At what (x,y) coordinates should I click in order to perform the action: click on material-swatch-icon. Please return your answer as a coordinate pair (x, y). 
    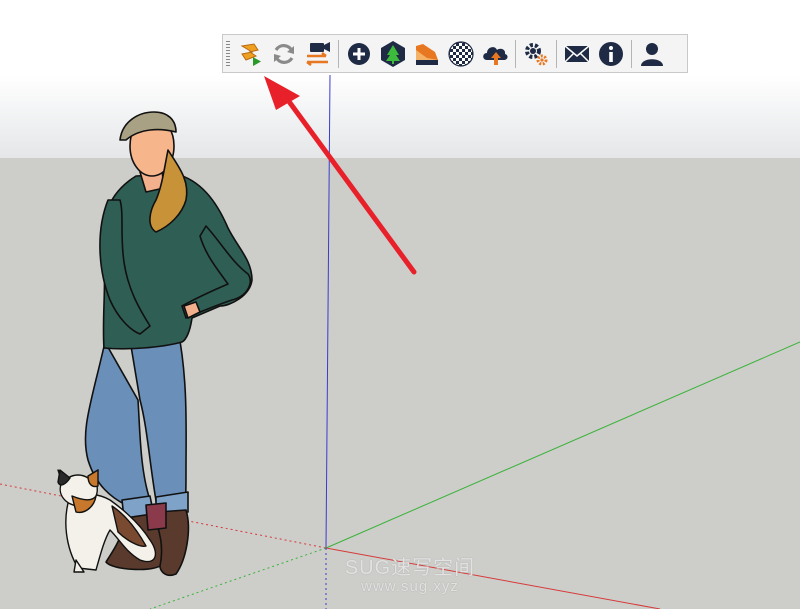
    Looking at the image, I should click on (427, 54).